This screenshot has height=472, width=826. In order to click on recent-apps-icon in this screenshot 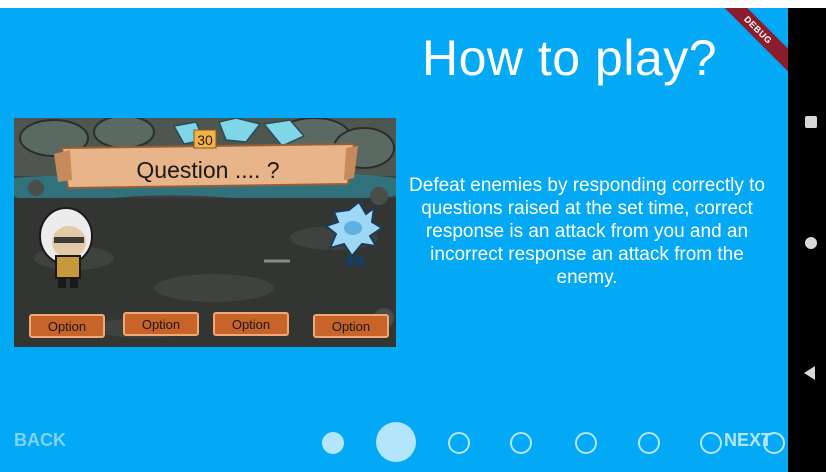, I will do `click(811, 122)`.